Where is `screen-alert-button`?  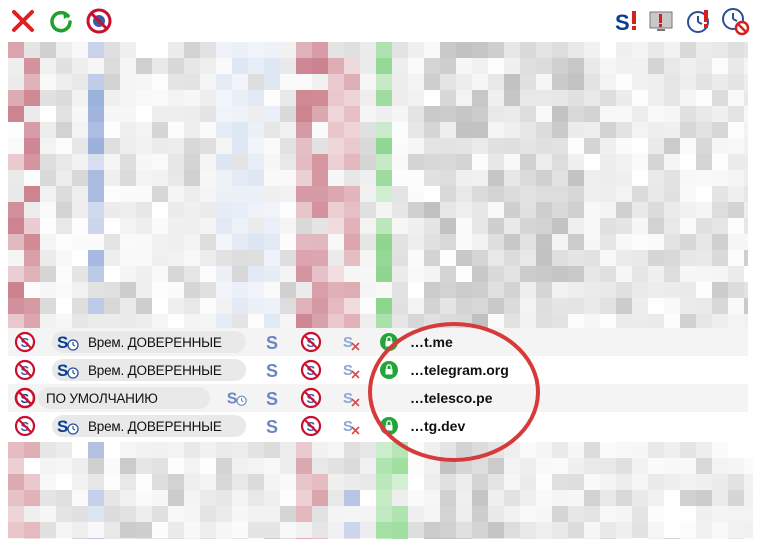 screen-alert-button is located at coordinates (661, 21).